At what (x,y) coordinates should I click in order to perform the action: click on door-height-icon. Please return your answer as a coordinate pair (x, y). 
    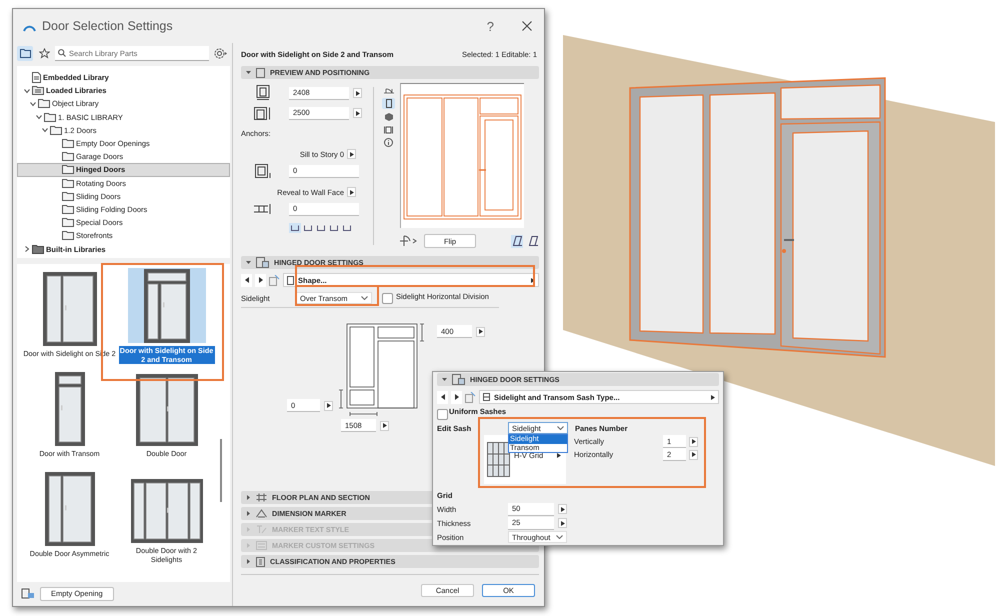
    Looking at the image, I should click on (263, 113).